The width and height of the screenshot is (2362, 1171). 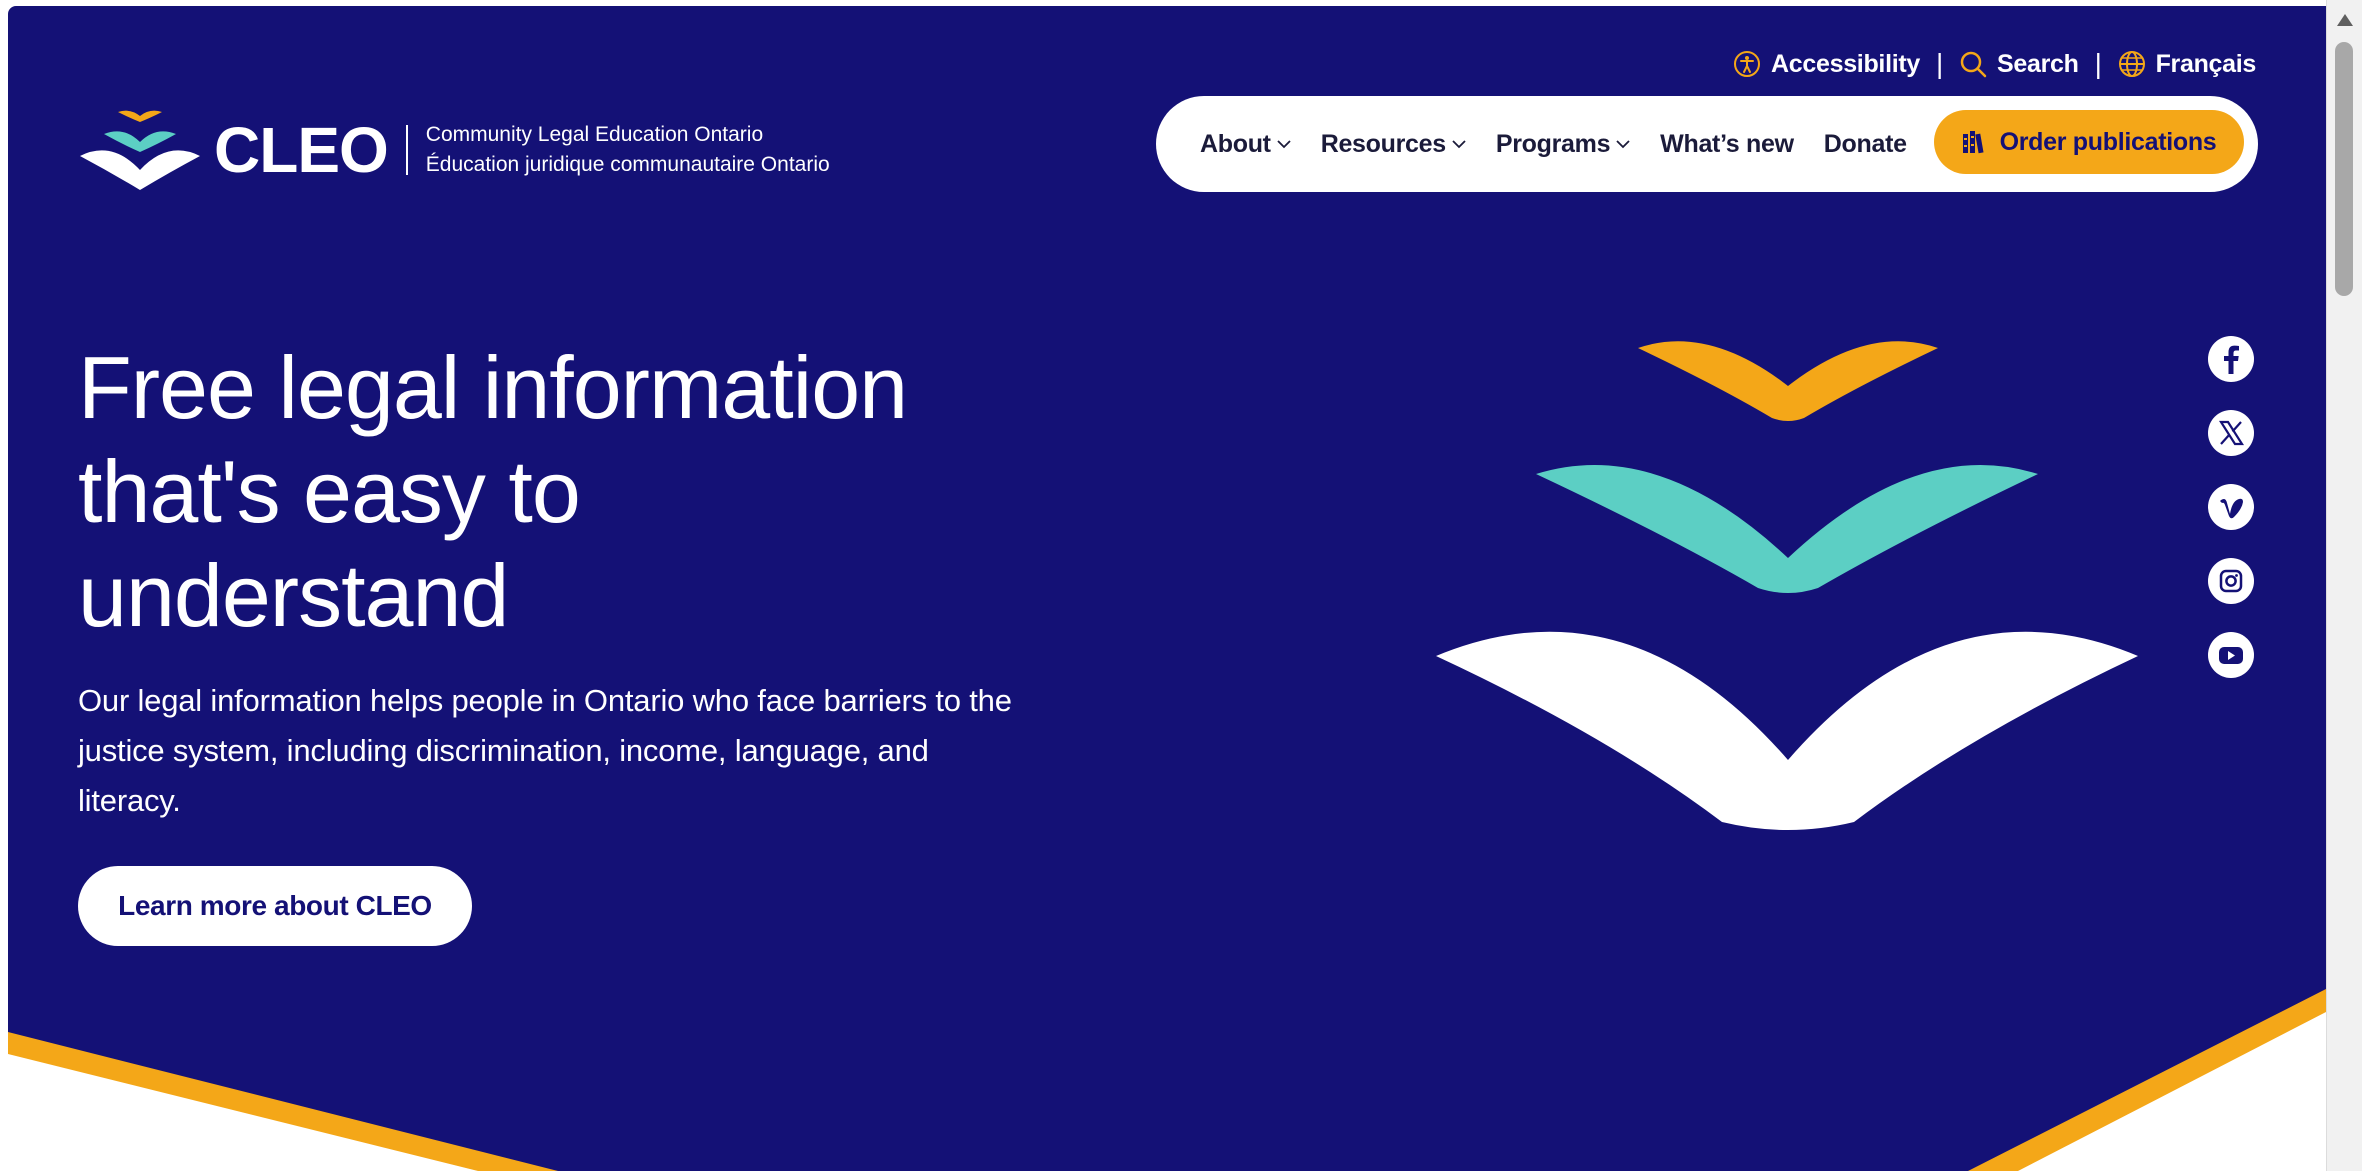 I want to click on books-icon, so click(x=1973, y=142).